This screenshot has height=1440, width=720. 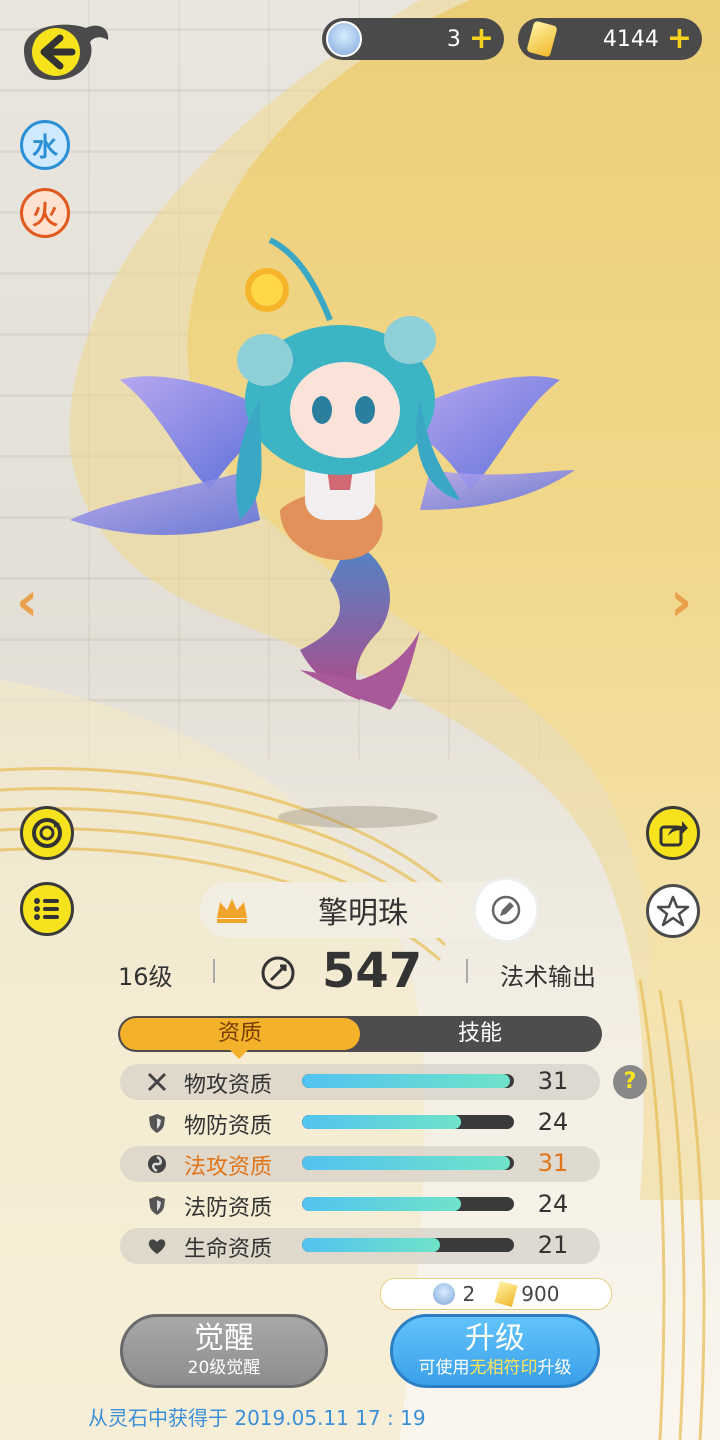 What do you see at coordinates (540, 1294) in the screenshot?
I see `cost-gold: 900` at bounding box center [540, 1294].